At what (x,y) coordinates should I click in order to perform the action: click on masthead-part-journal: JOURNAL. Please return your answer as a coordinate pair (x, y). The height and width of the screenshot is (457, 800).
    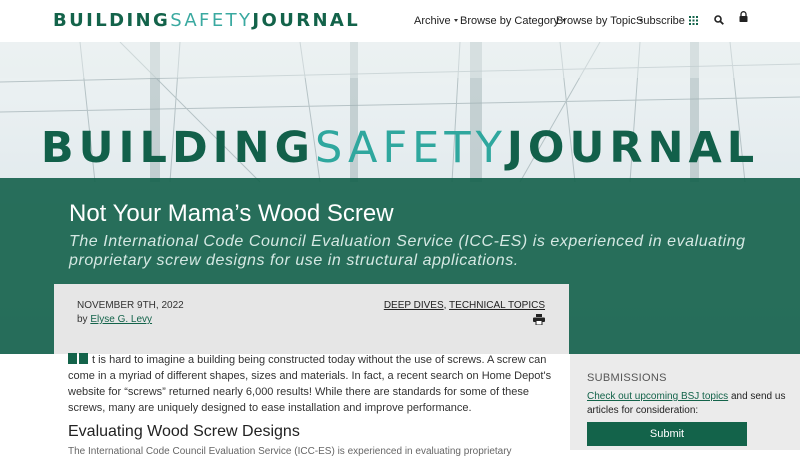
    Looking at the image, I should click on (633, 148).